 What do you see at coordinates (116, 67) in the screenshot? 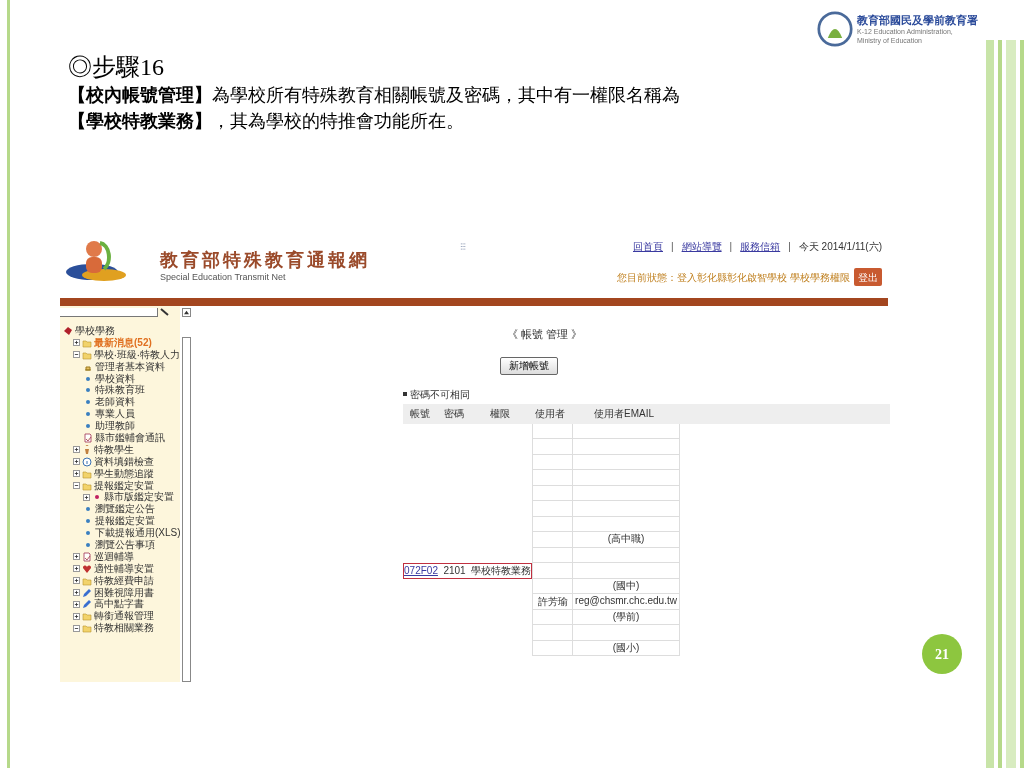
I see `slide-title: ◎步驟16` at bounding box center [116, 67].